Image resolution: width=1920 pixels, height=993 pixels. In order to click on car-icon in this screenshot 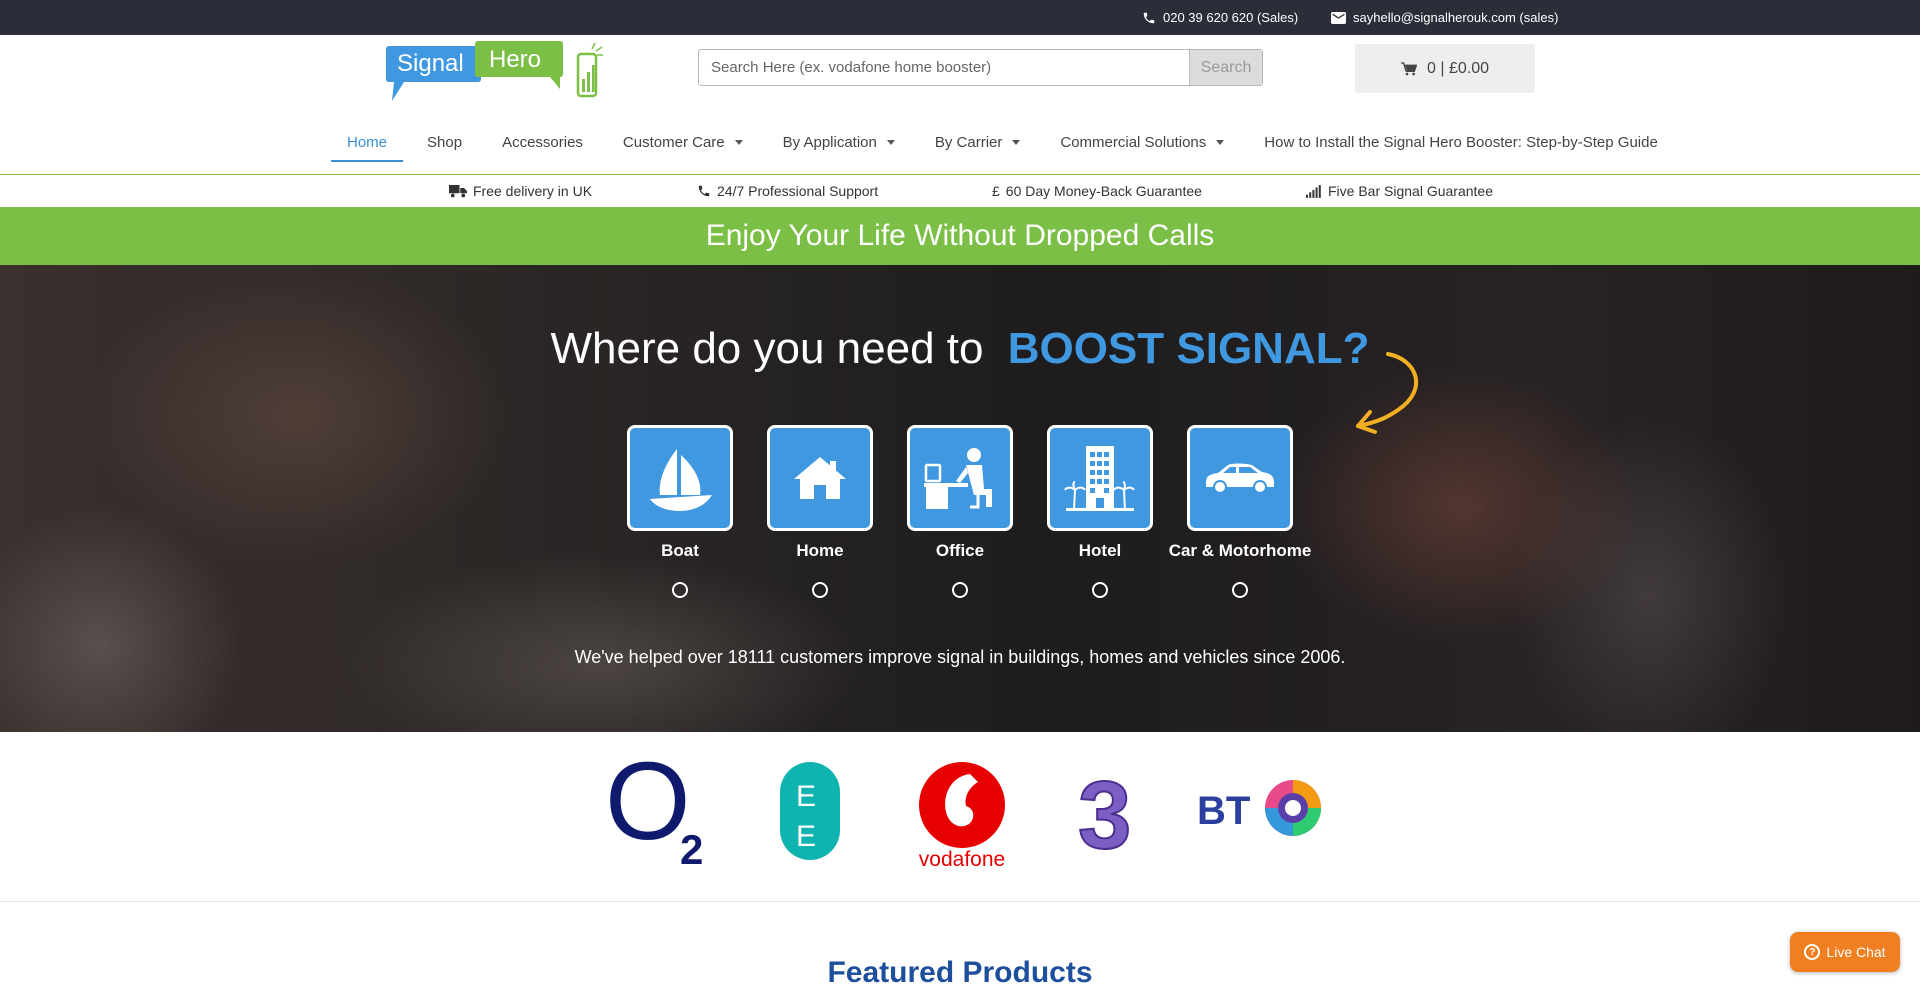, I will do `click(1240, 478)`.